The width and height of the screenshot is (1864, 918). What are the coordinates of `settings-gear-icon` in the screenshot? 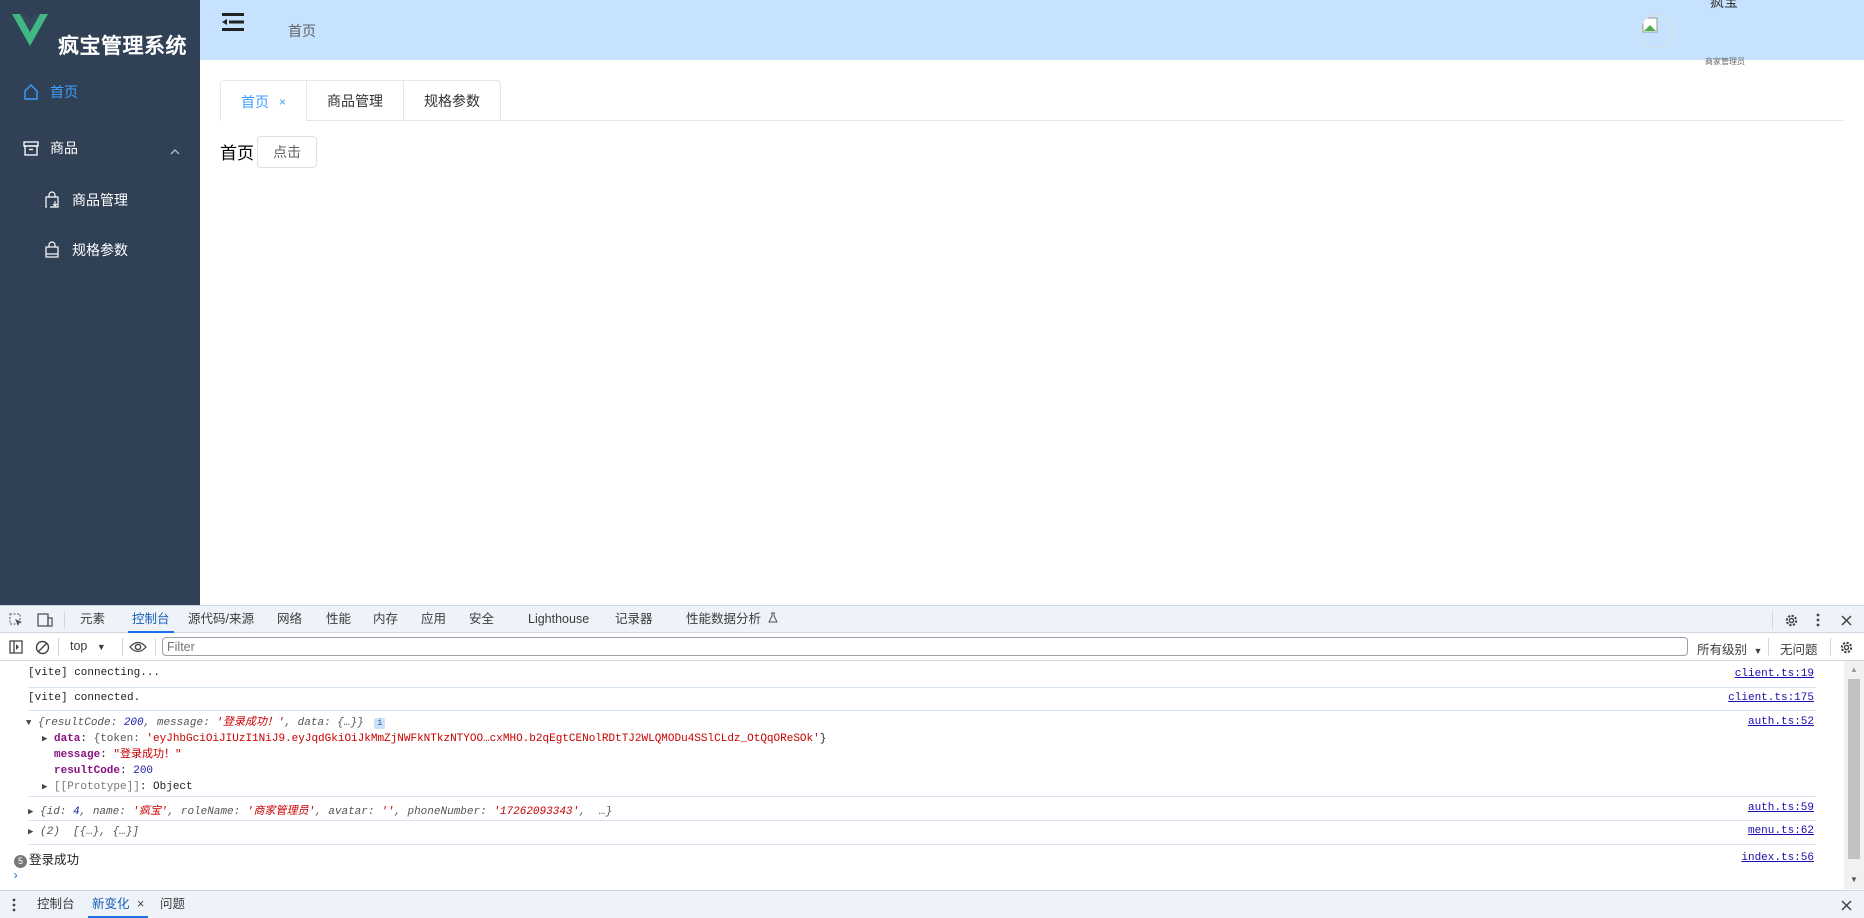 It's located at (1791, 620).